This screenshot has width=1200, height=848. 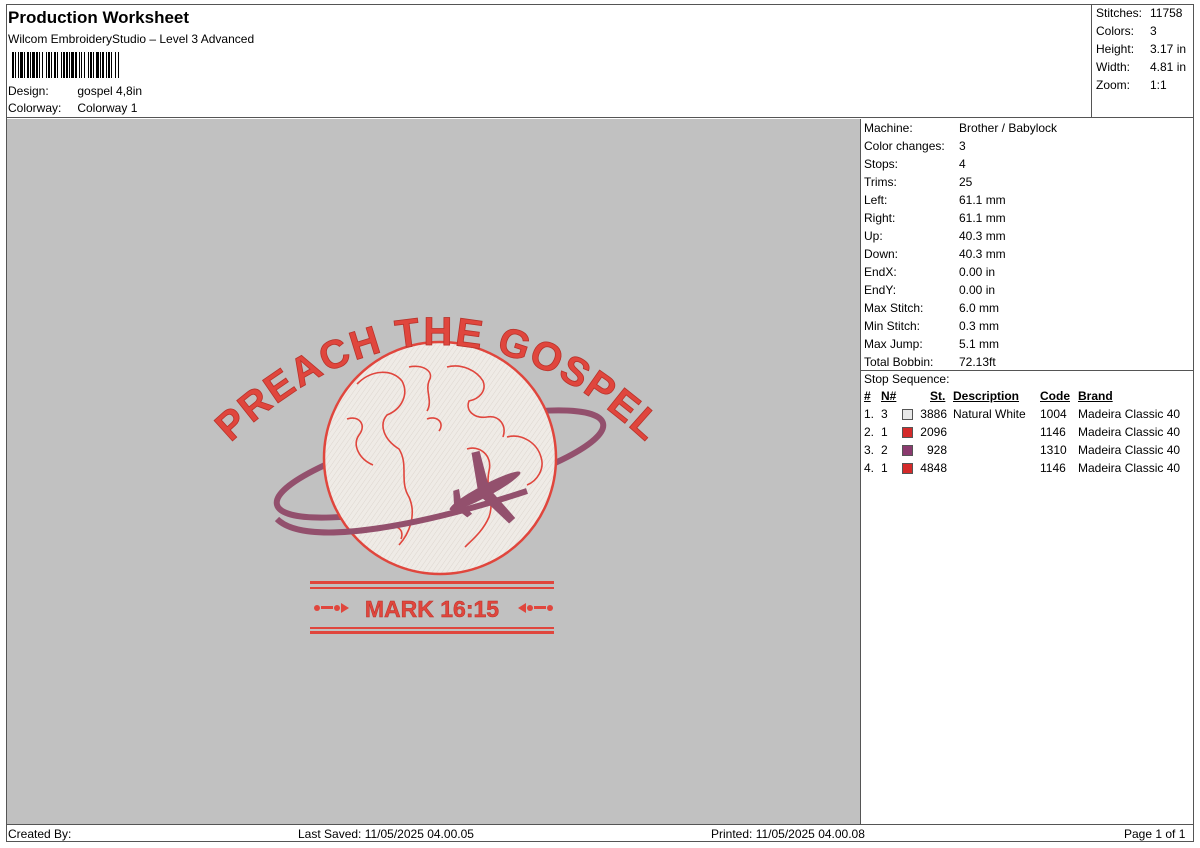 I want to click on globe-shape, so click(x=440, y=458).